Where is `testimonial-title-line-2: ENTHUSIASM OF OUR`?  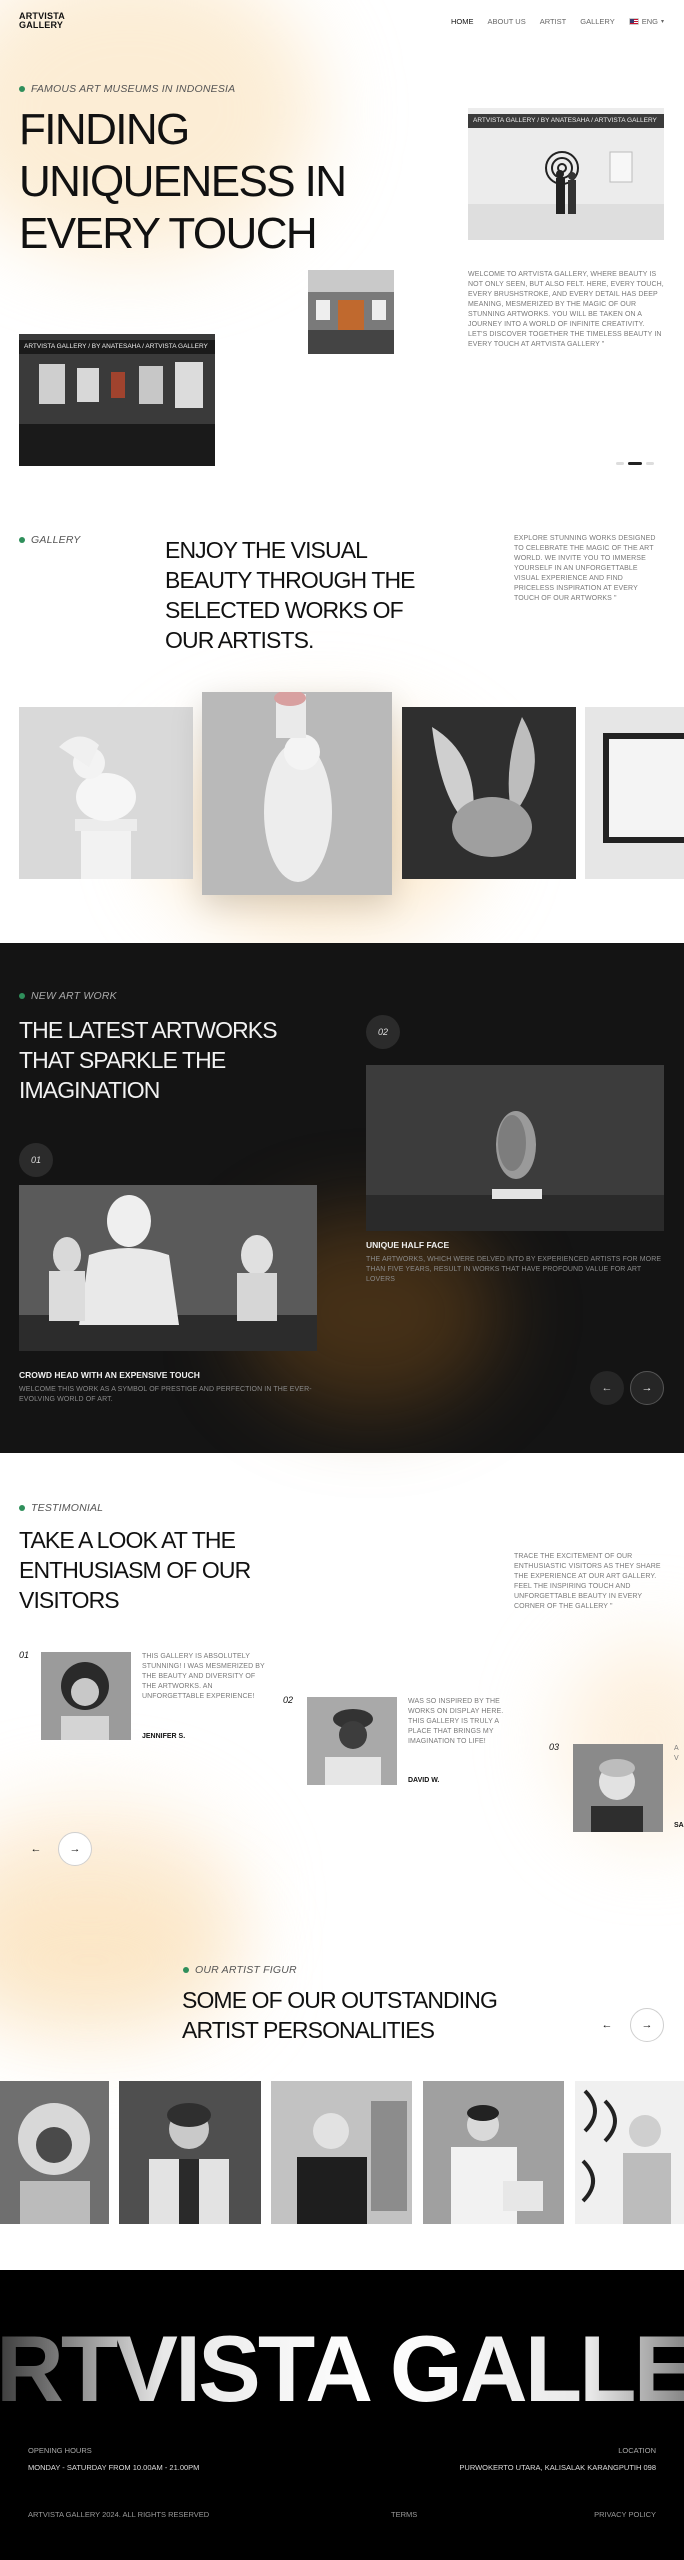 testimonial-title-line-2: ENTHUSIASM OF OUR is located at coordinates (135, 1570).